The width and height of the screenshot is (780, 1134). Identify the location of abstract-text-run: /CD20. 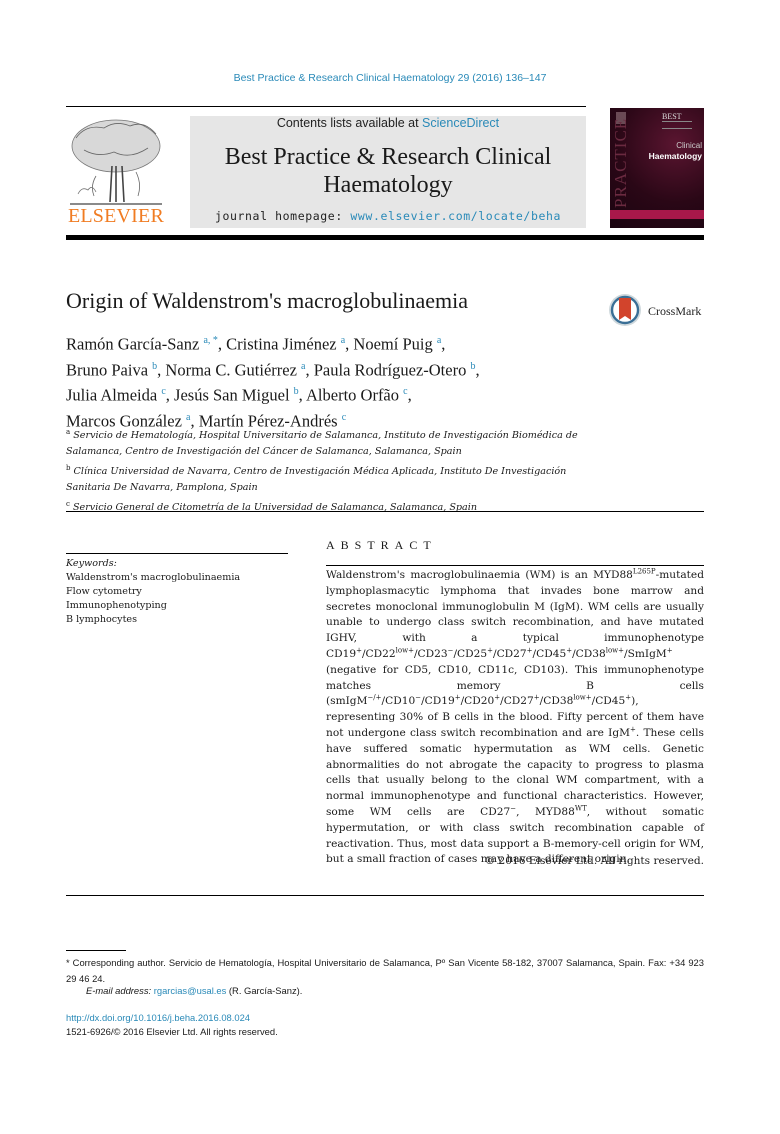
(477, 701).